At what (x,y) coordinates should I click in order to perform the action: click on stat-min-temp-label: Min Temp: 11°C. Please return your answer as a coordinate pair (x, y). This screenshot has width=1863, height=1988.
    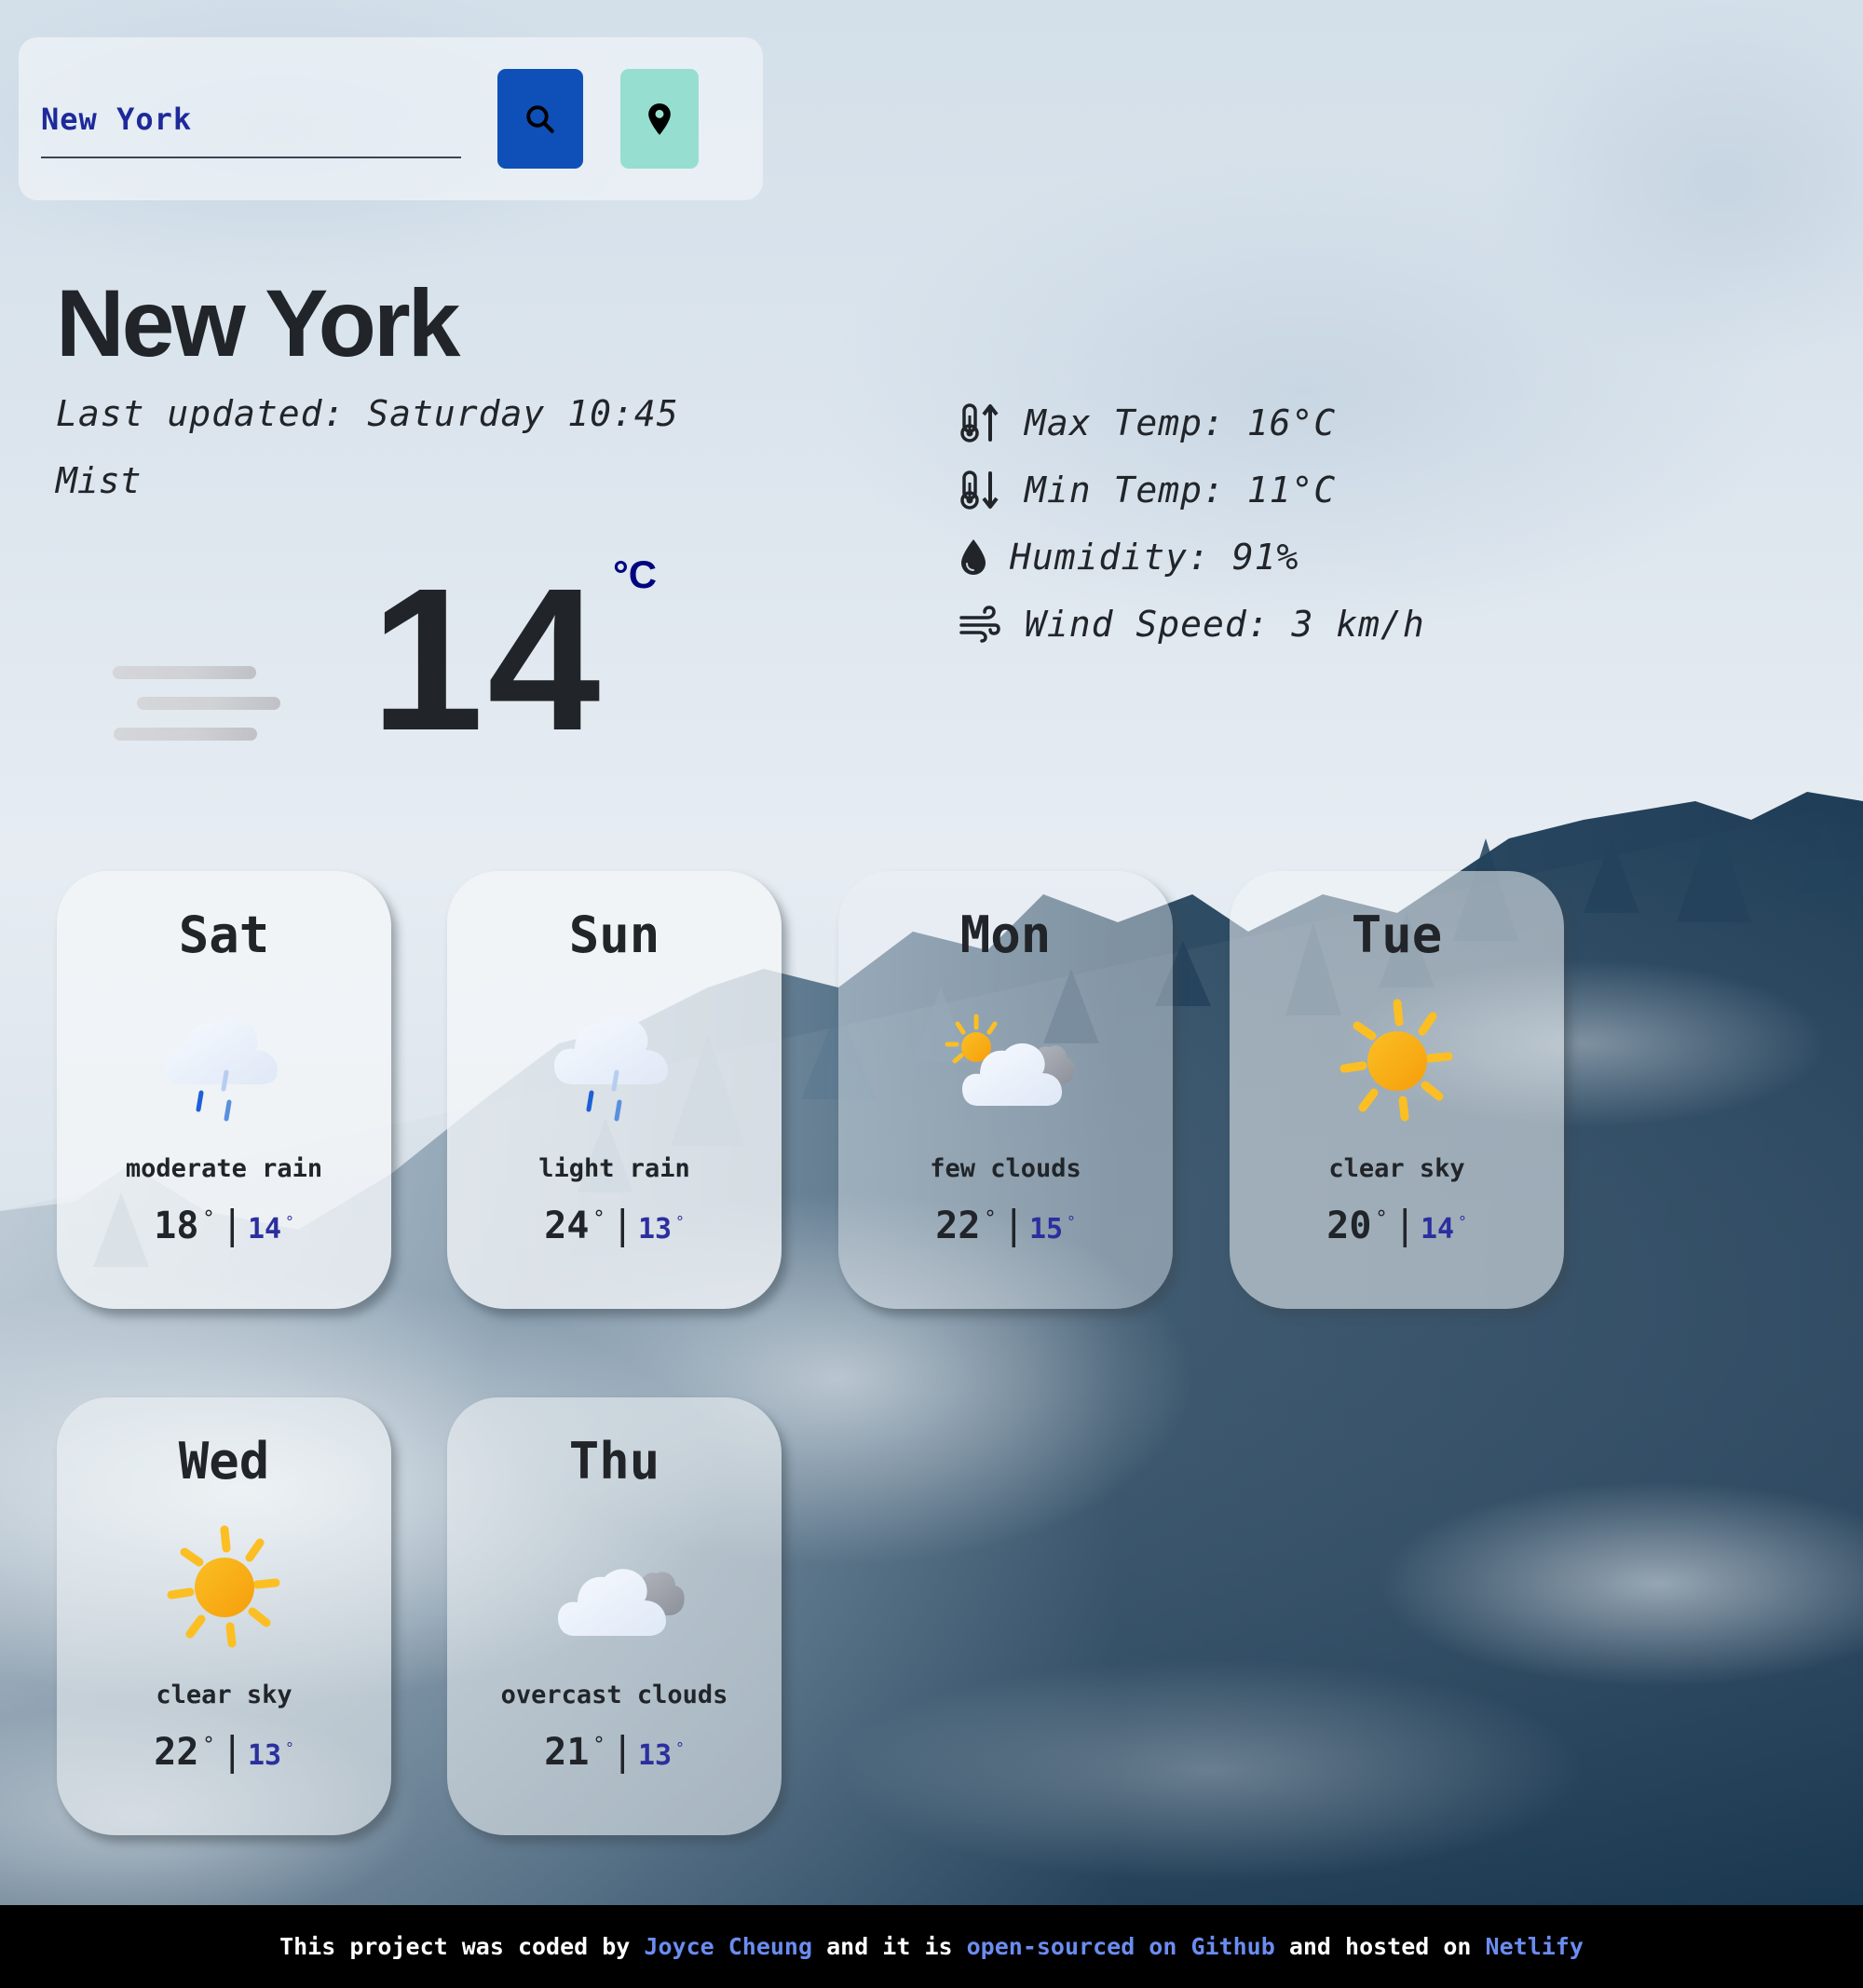
    Looking at the image, I should click on (1181, 490).